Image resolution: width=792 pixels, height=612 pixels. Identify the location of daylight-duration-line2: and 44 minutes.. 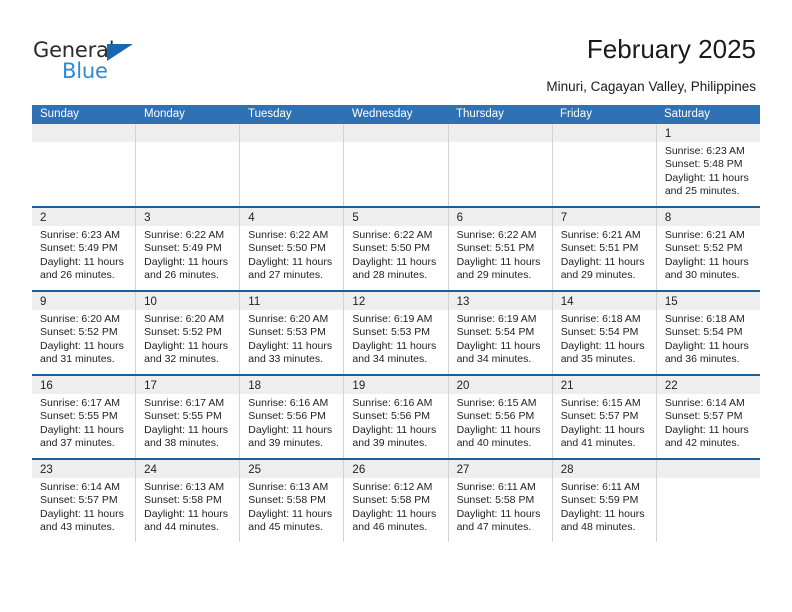
(181, 527).